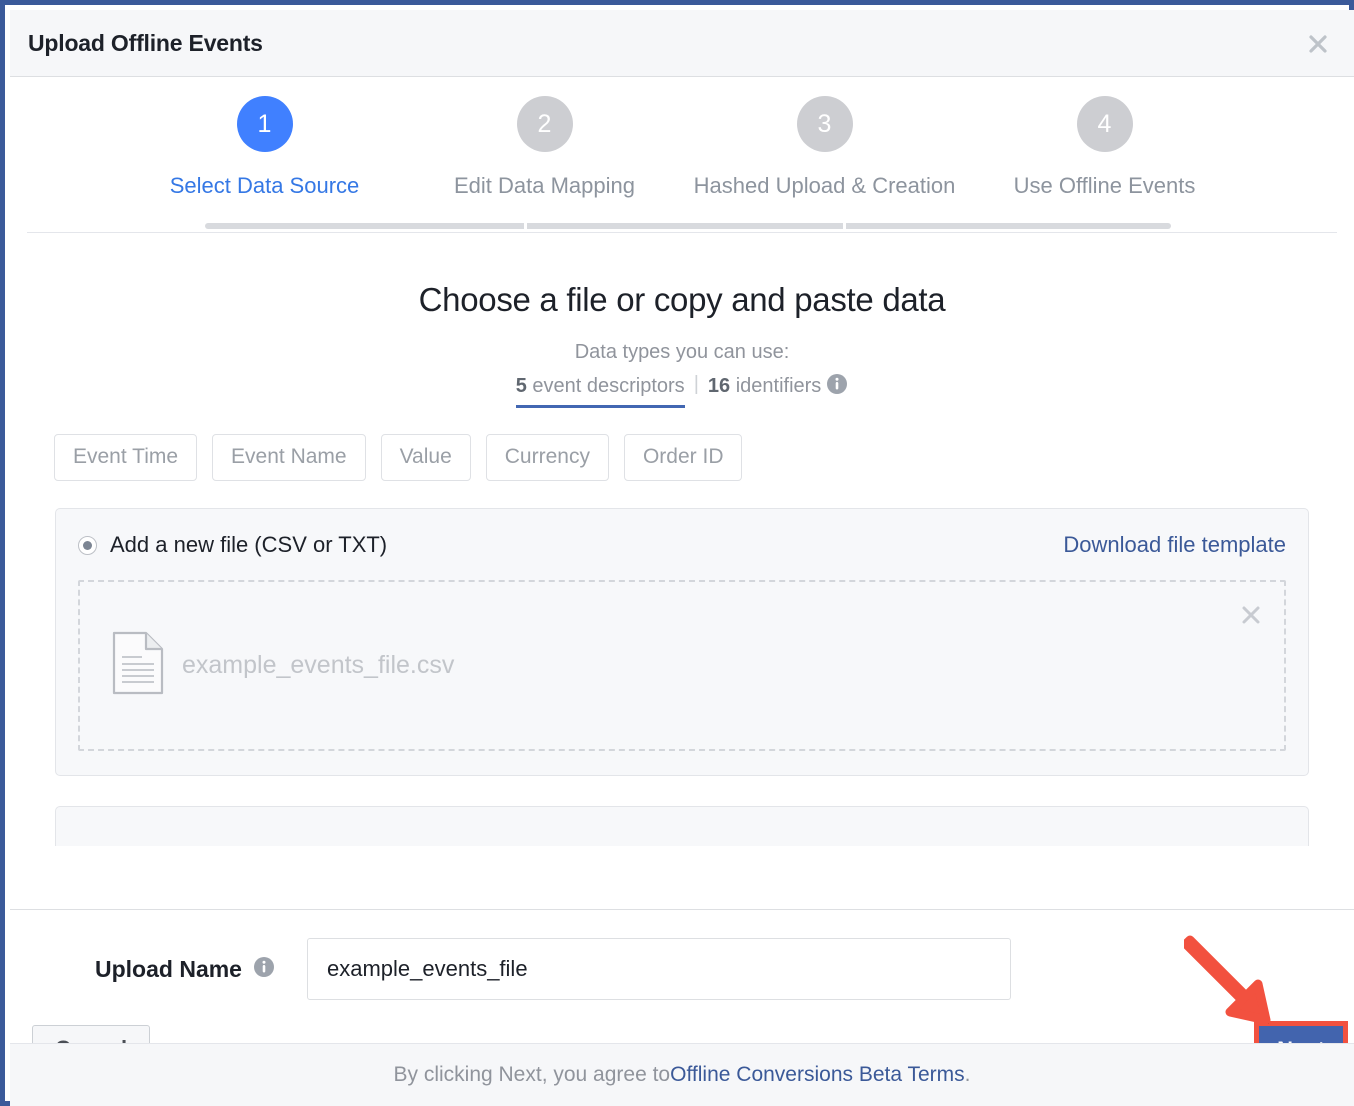 Image resolution: width=1354 pixels, height=1106 pixels. Describe the element at coordinates (544, 185) in the screenshot. I see `step-label-2: Edit Data Mapping` at that location.